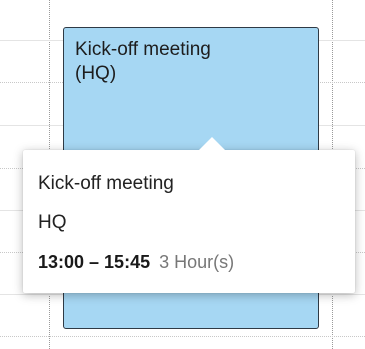 The image size is (365, 349). What do you see at coordinates (106, 183) in the screenshot?
I see `tooltip-title: Kick-off meeting` at bounding box center [106, 183].